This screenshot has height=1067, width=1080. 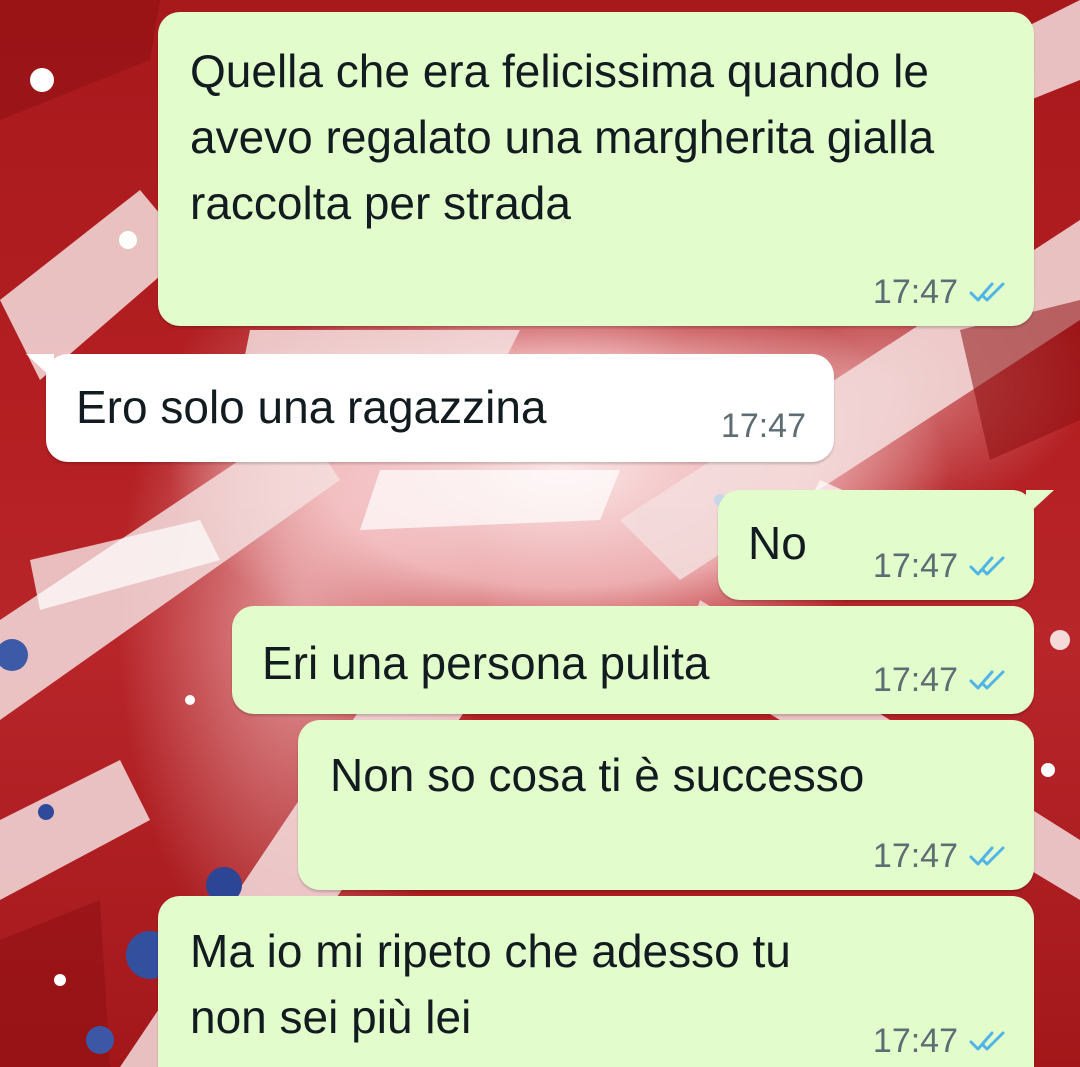 I want to click on incoming-message-bubble: Ero solo una ragazzina 17:47, so click(x=430, y=408).